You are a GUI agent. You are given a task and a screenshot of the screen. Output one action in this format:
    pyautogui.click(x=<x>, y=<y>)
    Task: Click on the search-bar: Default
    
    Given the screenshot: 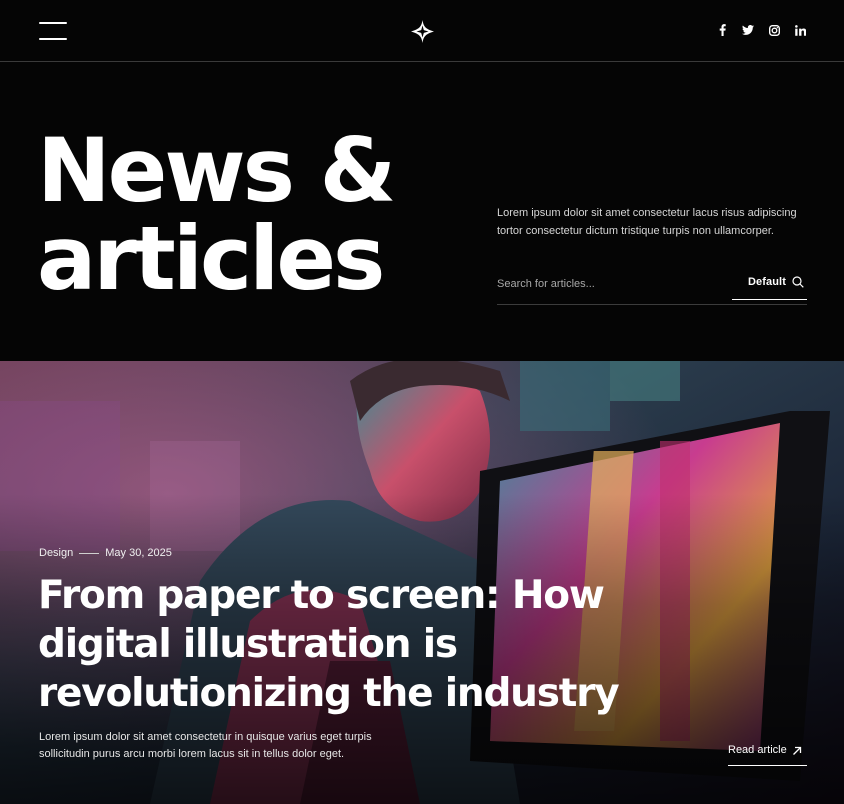 What is the action you would take?
    pyautogui.click(x=652, y=288)
    